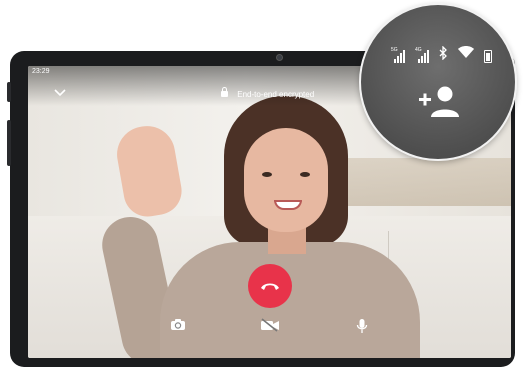 This screenshot has width=525, height=372. I want to click on signal-4g-icon: 4G, so click(422, 55).